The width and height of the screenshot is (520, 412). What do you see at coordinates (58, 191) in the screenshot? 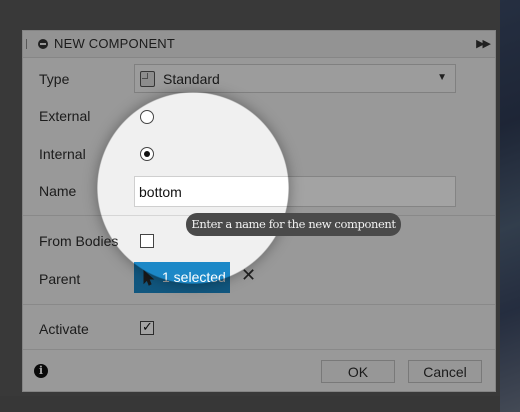
I see `name-label: Name` at bounding box center [58, 191].